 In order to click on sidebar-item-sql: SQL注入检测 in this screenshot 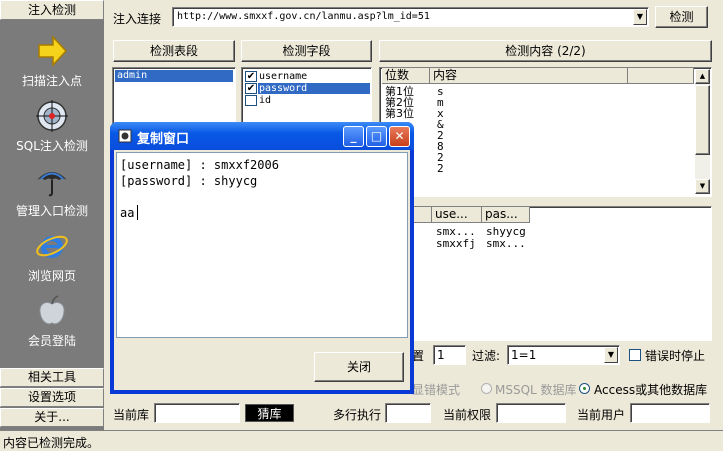, I will do `click(52, 126)`.